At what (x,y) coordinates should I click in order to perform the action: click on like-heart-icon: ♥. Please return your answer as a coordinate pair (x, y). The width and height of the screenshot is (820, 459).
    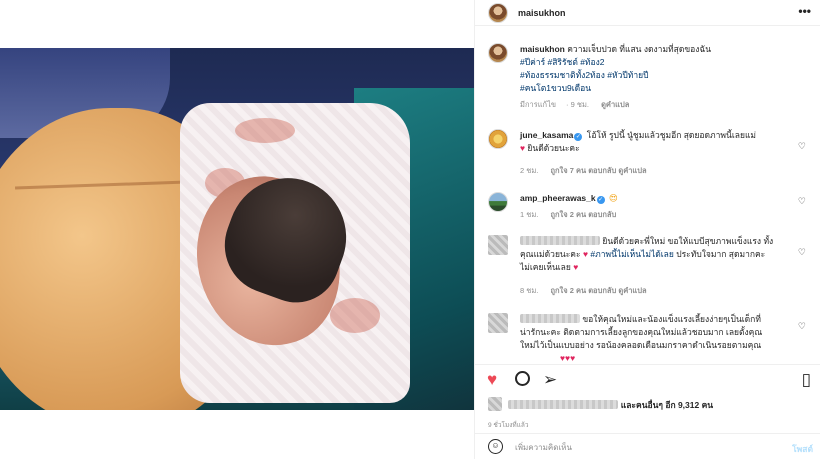
    Looking at the image, I should click on (492, 380).